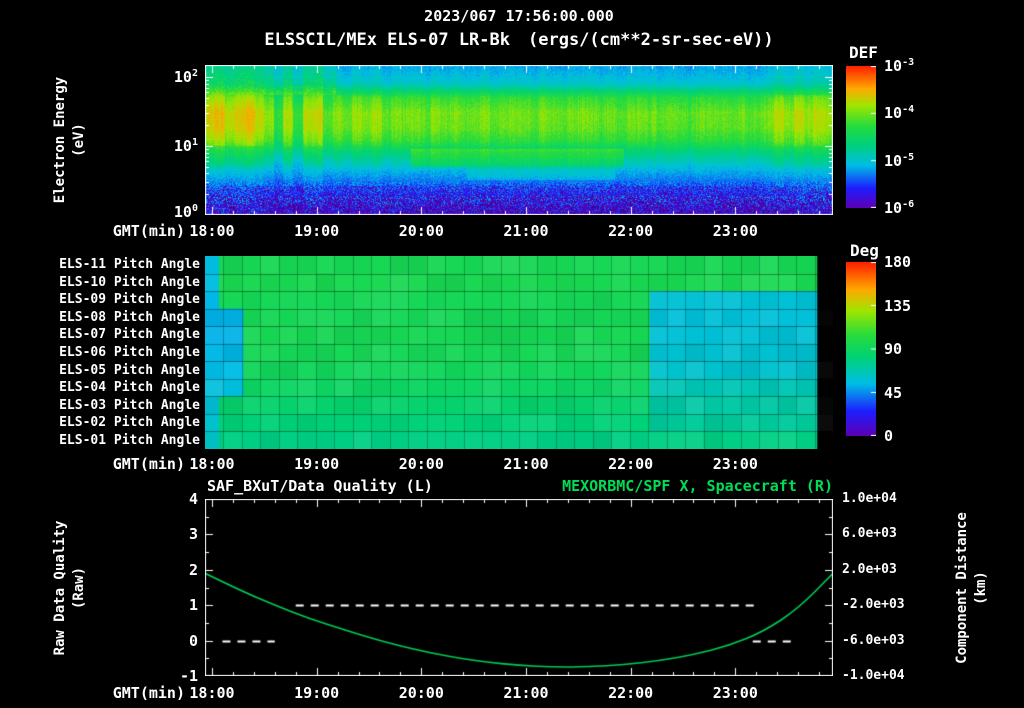  What do you see at coordinates (873, 675) in the screenshot?
I see `right-y-tick-label: -1.0e+04` at bounding box center [873, 675].